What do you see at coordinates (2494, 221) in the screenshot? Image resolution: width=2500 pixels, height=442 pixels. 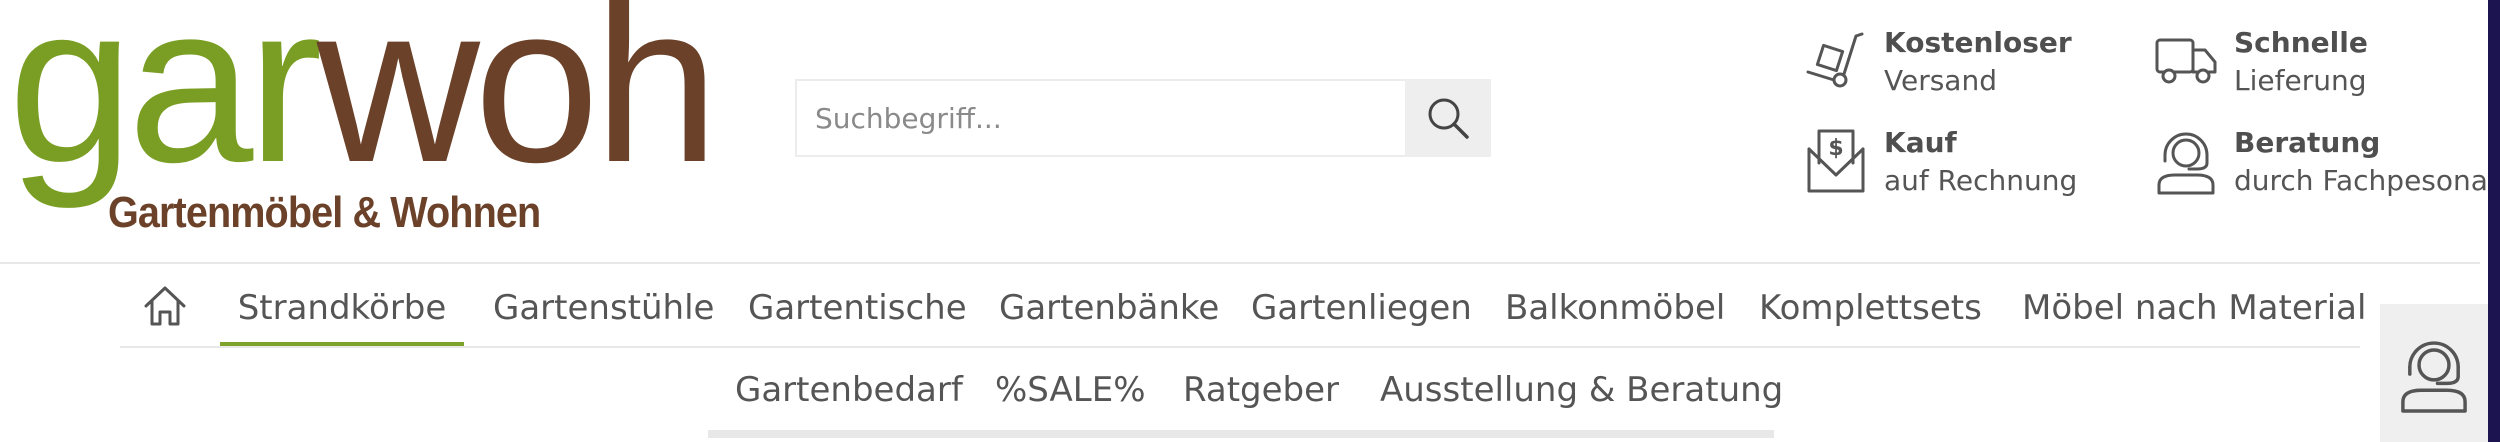 I see `side-strip` at bounding box center [2494, 221].